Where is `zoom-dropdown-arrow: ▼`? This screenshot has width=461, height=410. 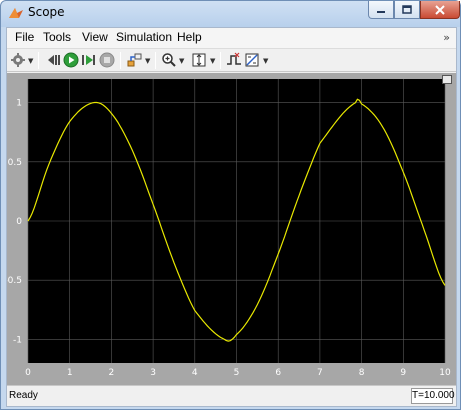
zoom-dropdown-arrow: ▼ is located at coordinates (181, 61).